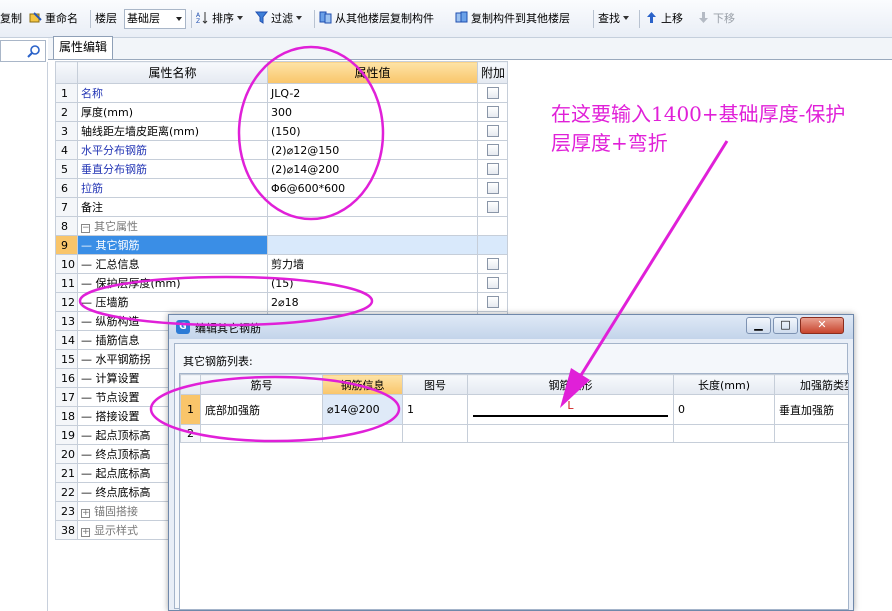  Describe the element at coordinates (261, 433) in the screenshot. I see `bar-no-cell` at that location.